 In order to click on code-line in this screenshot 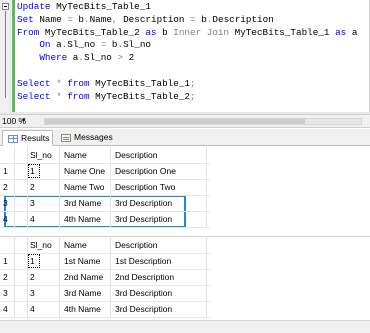, I will do `click(187, 71)`.